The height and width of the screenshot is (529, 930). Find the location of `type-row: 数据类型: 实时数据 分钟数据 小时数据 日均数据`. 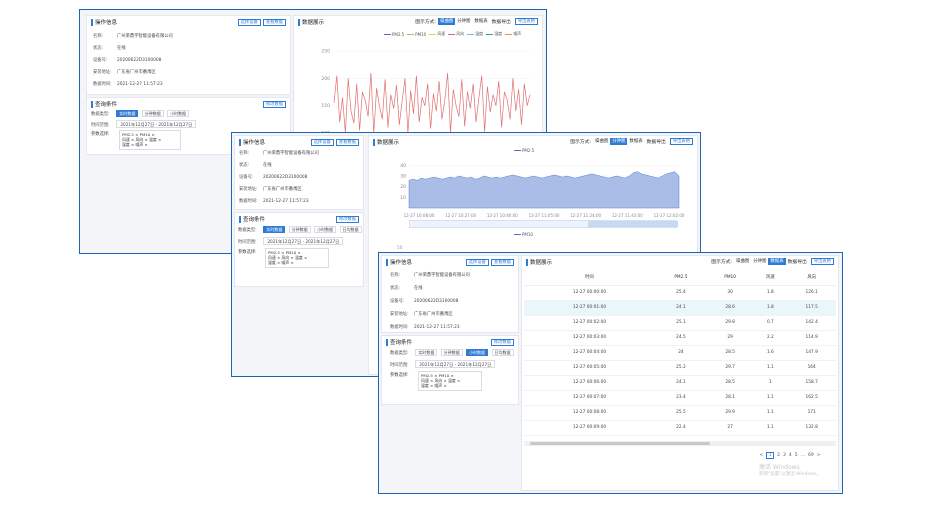

type-row: 数据类型: 实时数据 分钟数据 小时数据 日均数据 is located at coordinates (301, 229).